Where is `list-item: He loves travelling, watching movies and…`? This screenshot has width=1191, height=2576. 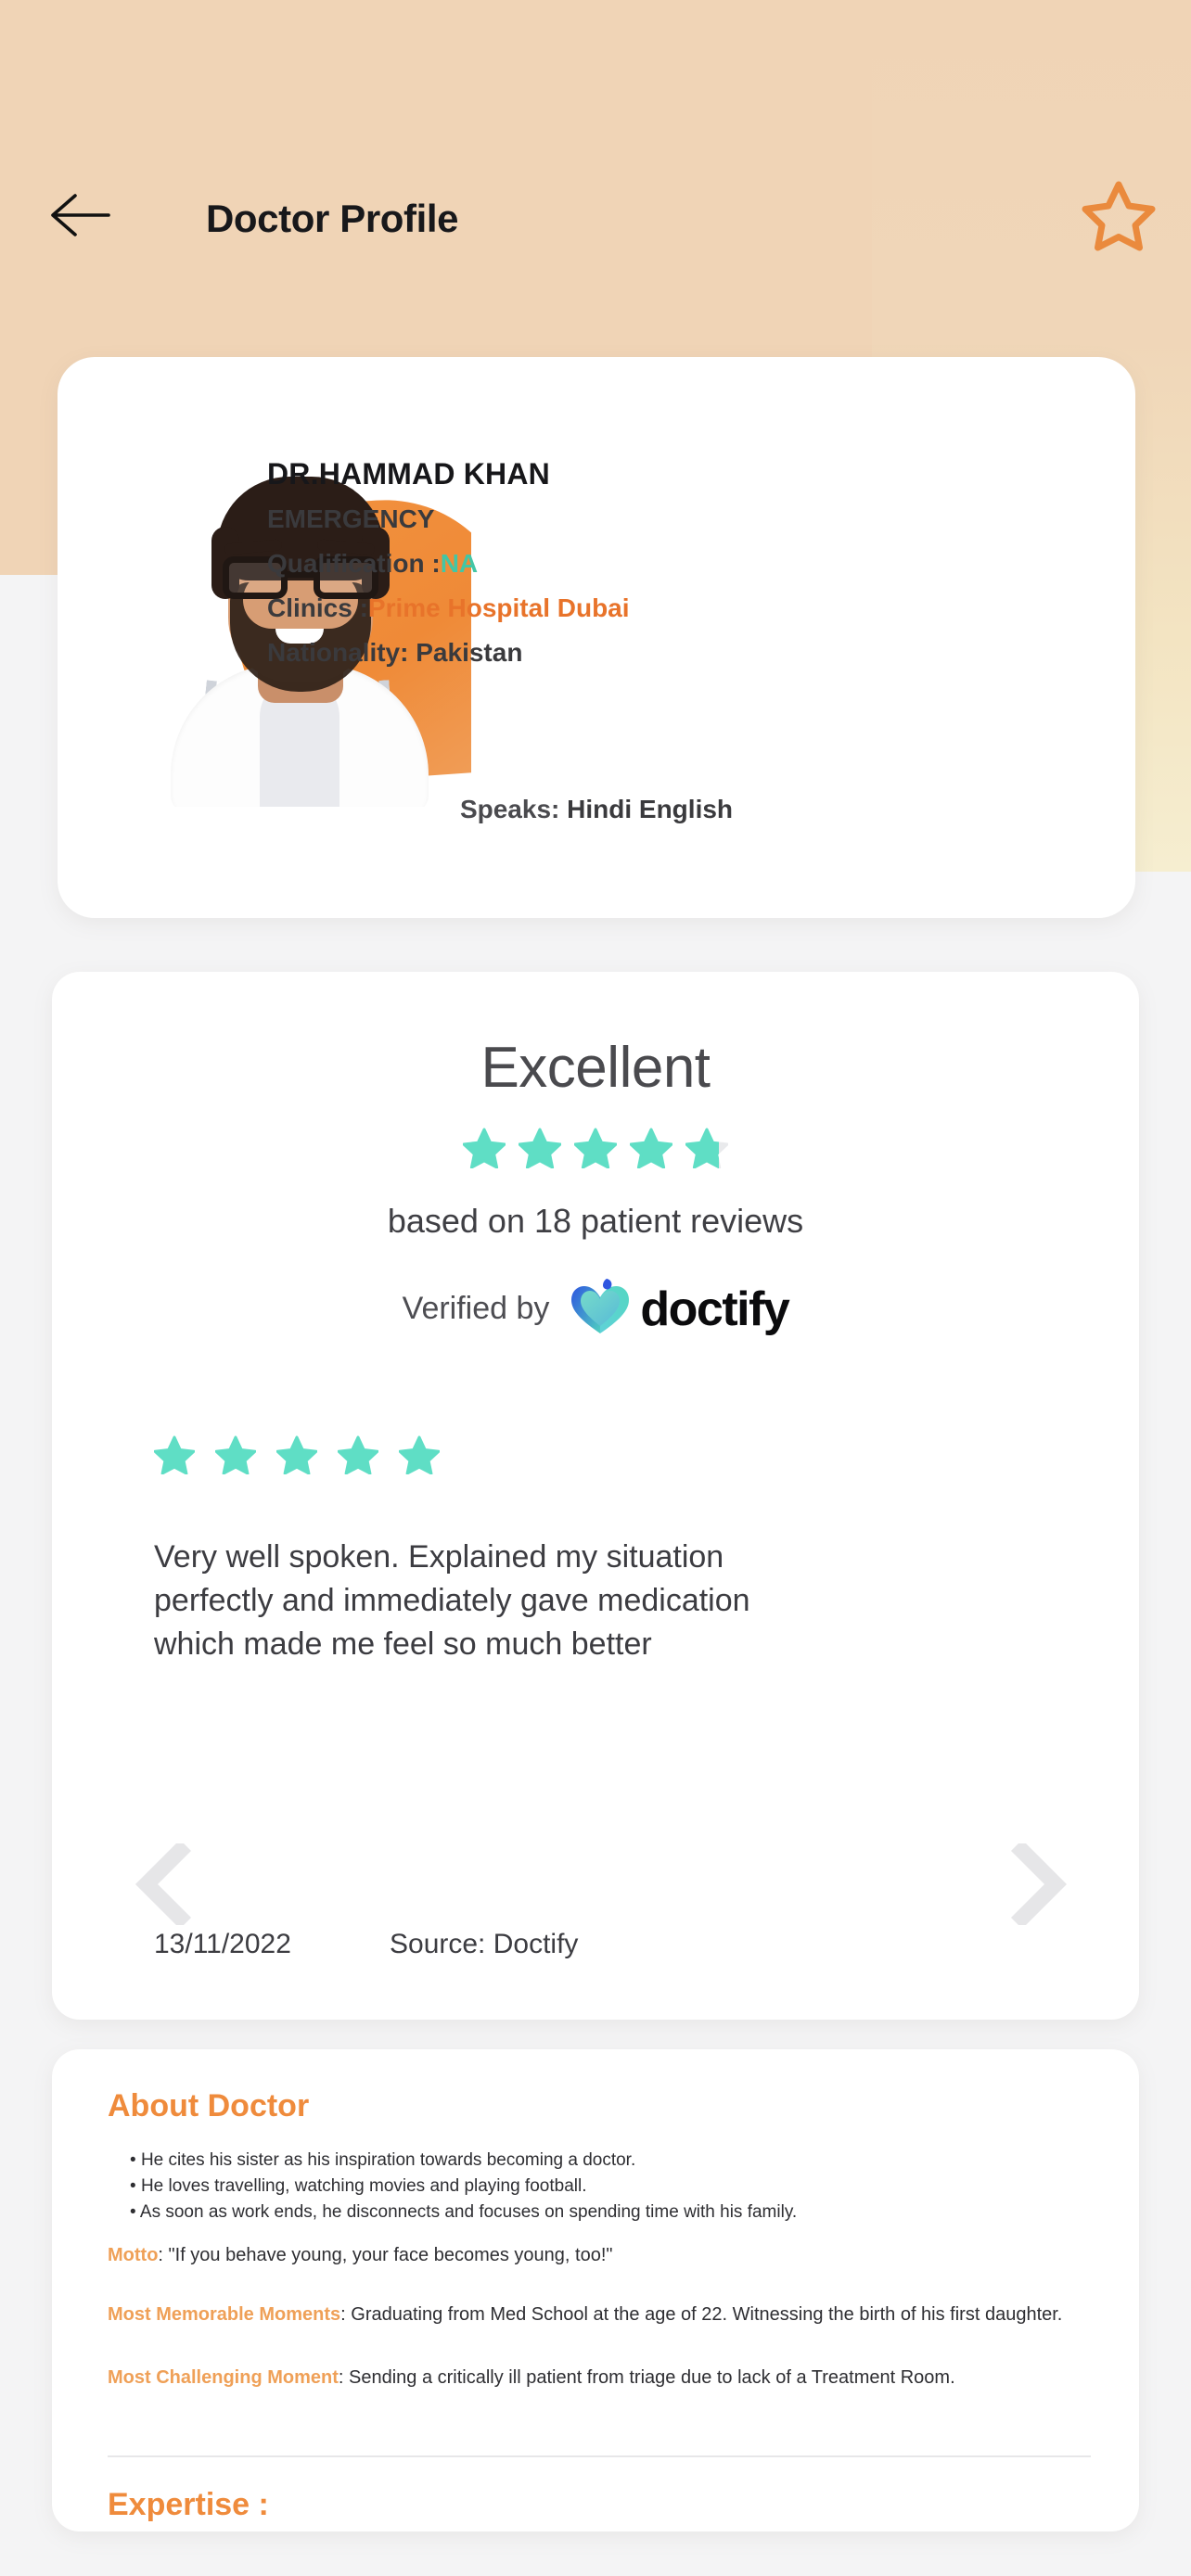 list-item: He loves travelling, watching movies and… is located at coordinates (607, 2187).